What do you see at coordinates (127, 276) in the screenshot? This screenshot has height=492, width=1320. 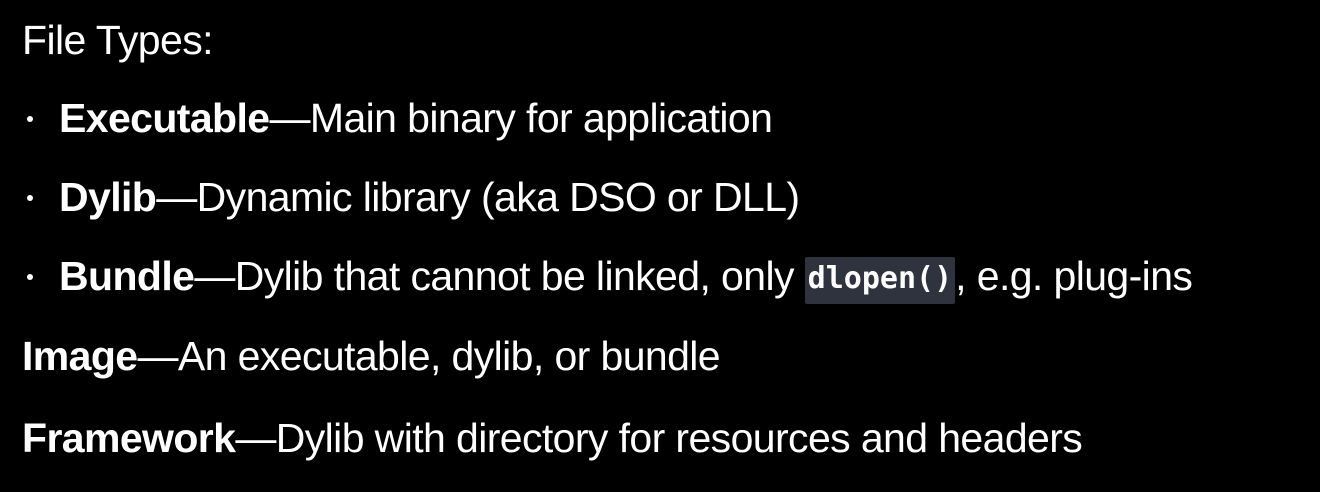 I see `term-bundle: Bundle` at bounding box center [127, 276].